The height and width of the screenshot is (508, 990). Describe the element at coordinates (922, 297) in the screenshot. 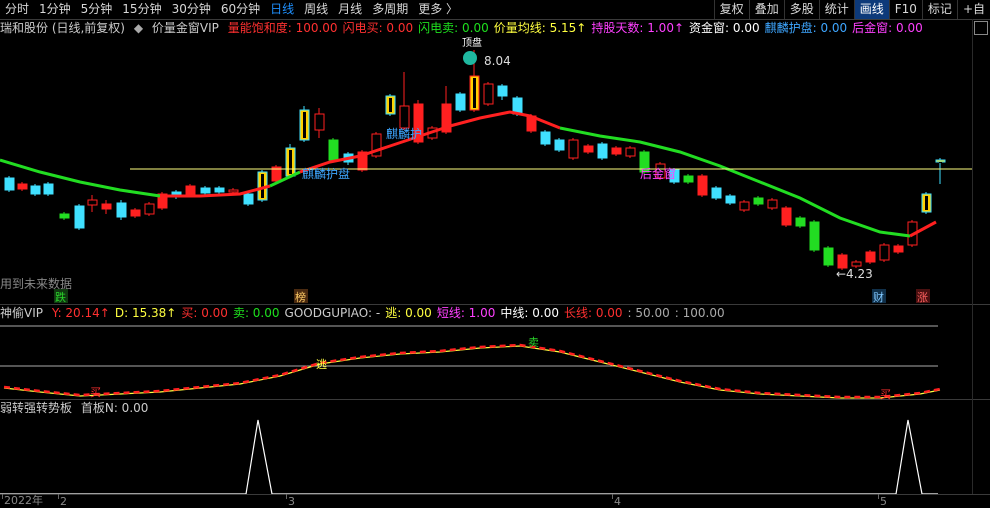

I see `marker-text: 涨` at that location.